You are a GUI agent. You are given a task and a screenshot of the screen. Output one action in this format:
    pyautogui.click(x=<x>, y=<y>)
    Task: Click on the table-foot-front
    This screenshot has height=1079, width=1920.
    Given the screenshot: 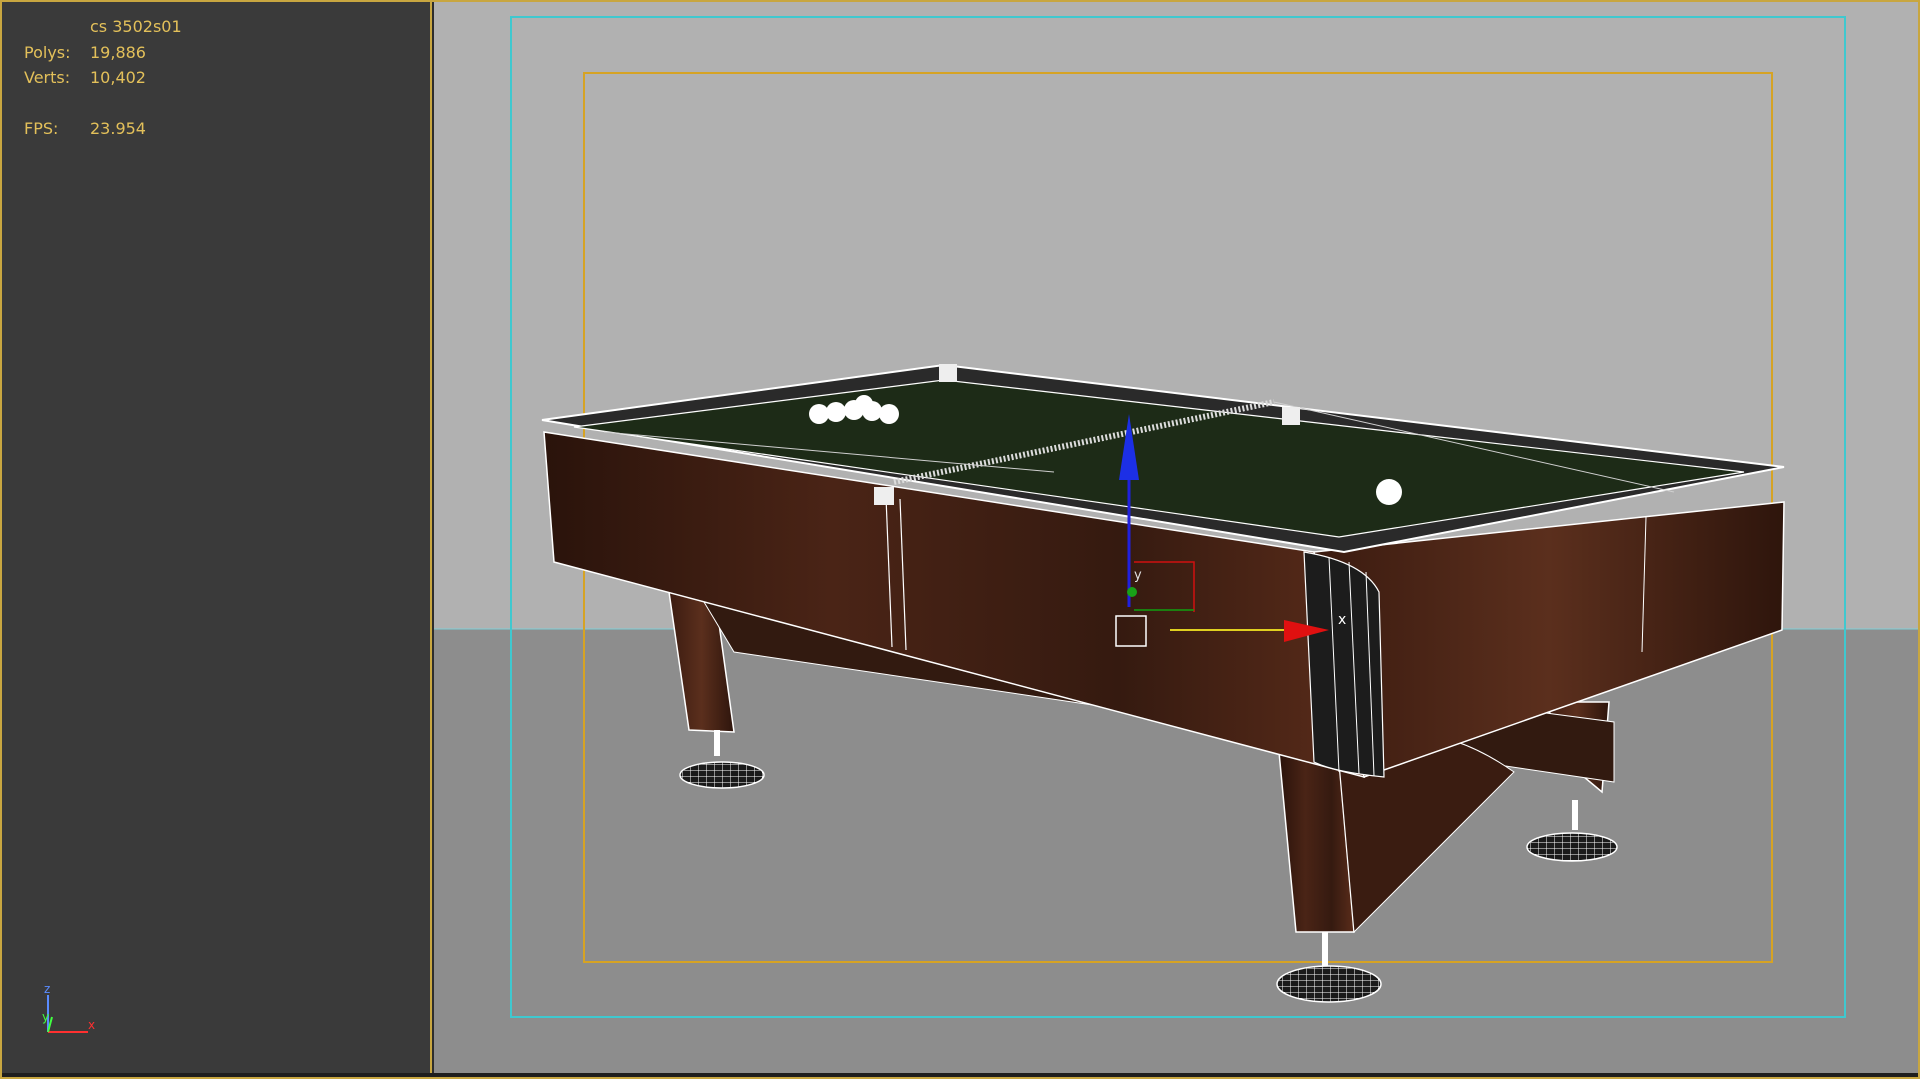 What is the action you would take?
    pyautogui.click(x=1329, y=984)
    